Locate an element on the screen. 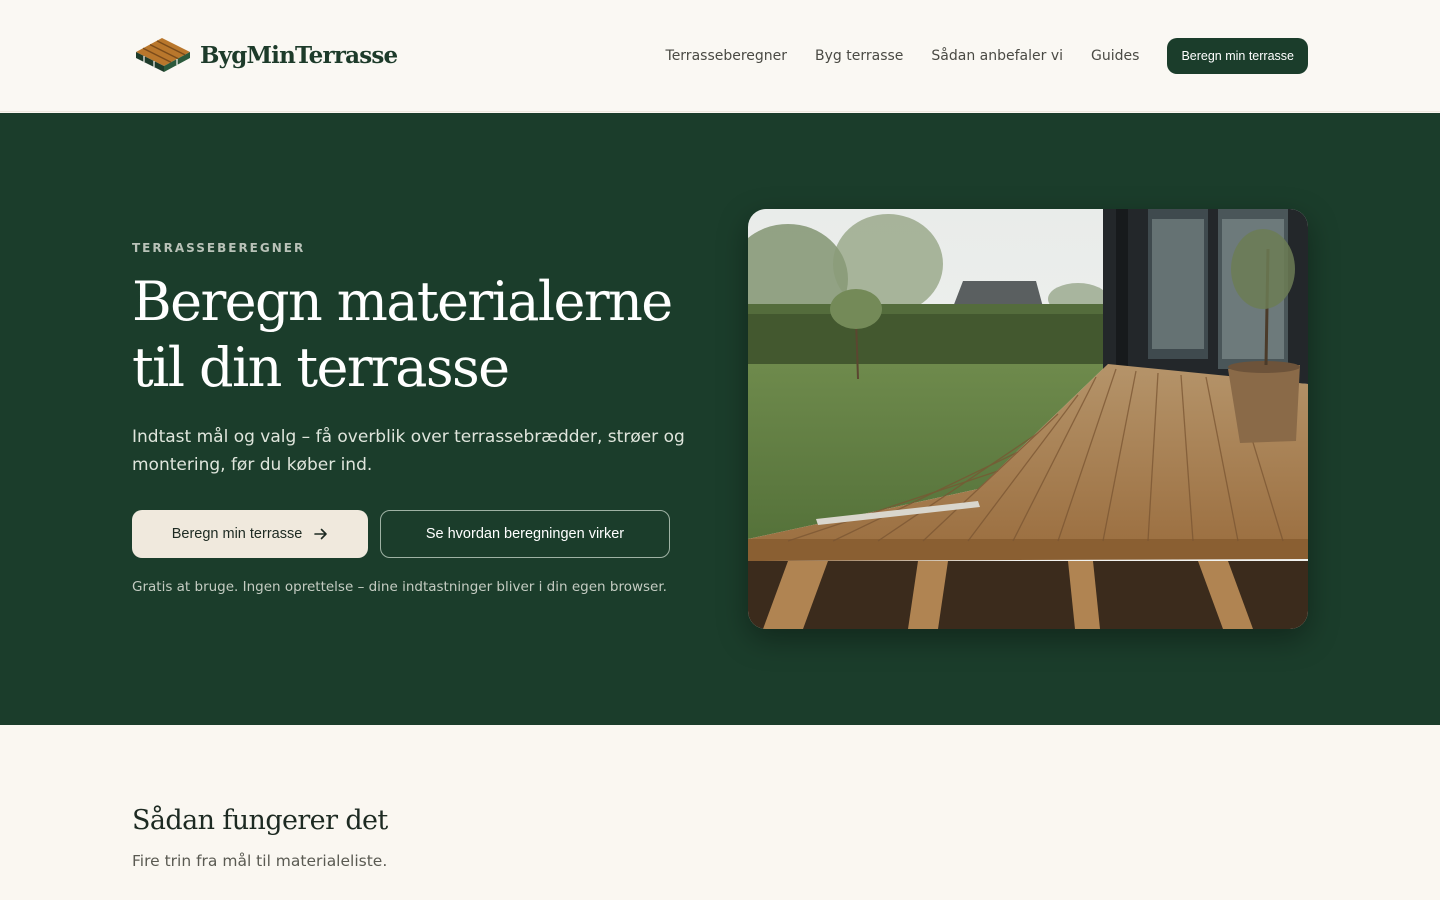 Image resolution: width=1440 pixels, height=900 pixels. arrow-right-icon is located at coordinates (321, 534).